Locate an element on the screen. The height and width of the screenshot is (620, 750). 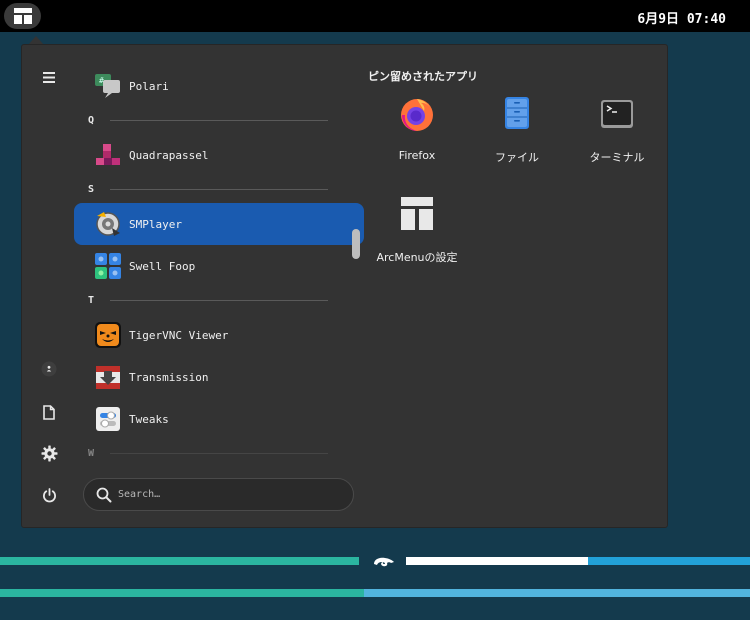
app-label: Polari is located at coordinates (149, 86).